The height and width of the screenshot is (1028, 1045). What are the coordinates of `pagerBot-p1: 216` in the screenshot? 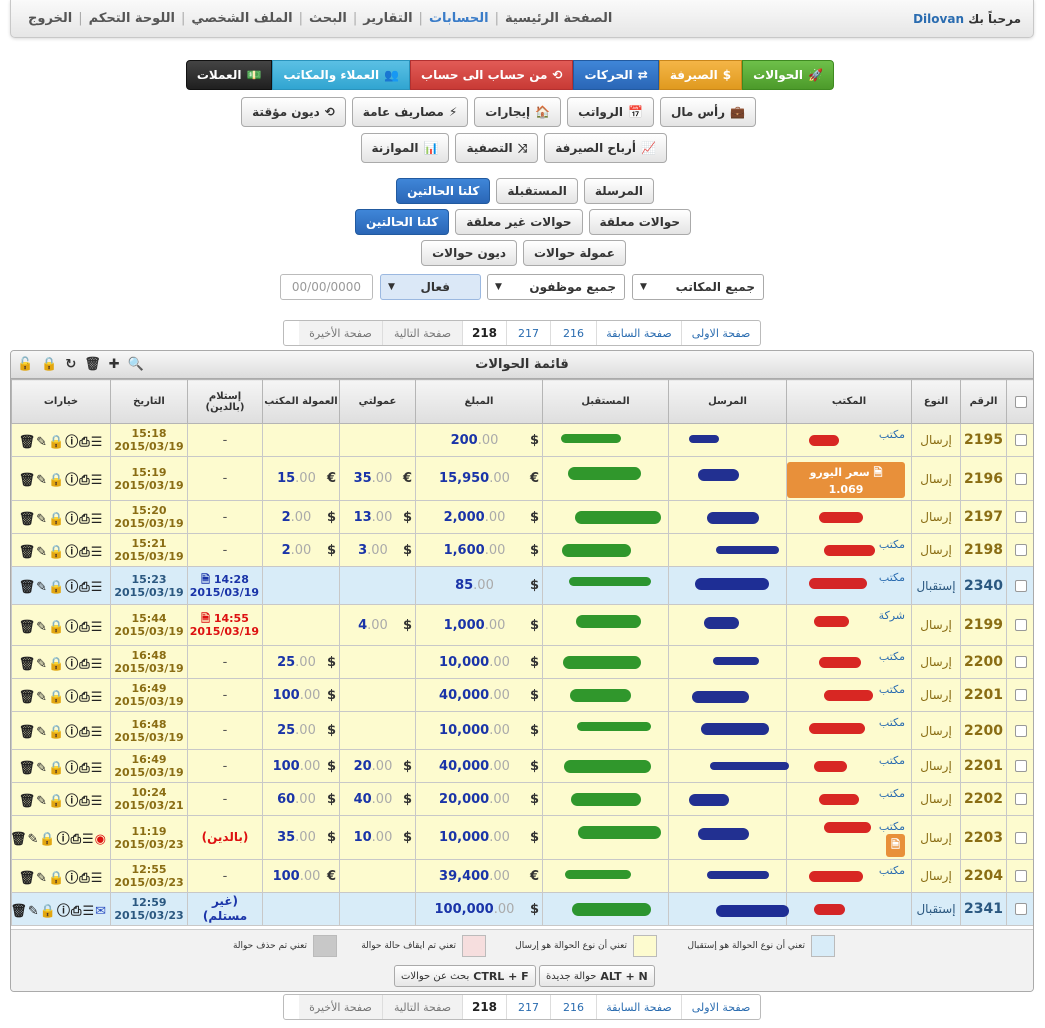 It's located at (573, 1007).